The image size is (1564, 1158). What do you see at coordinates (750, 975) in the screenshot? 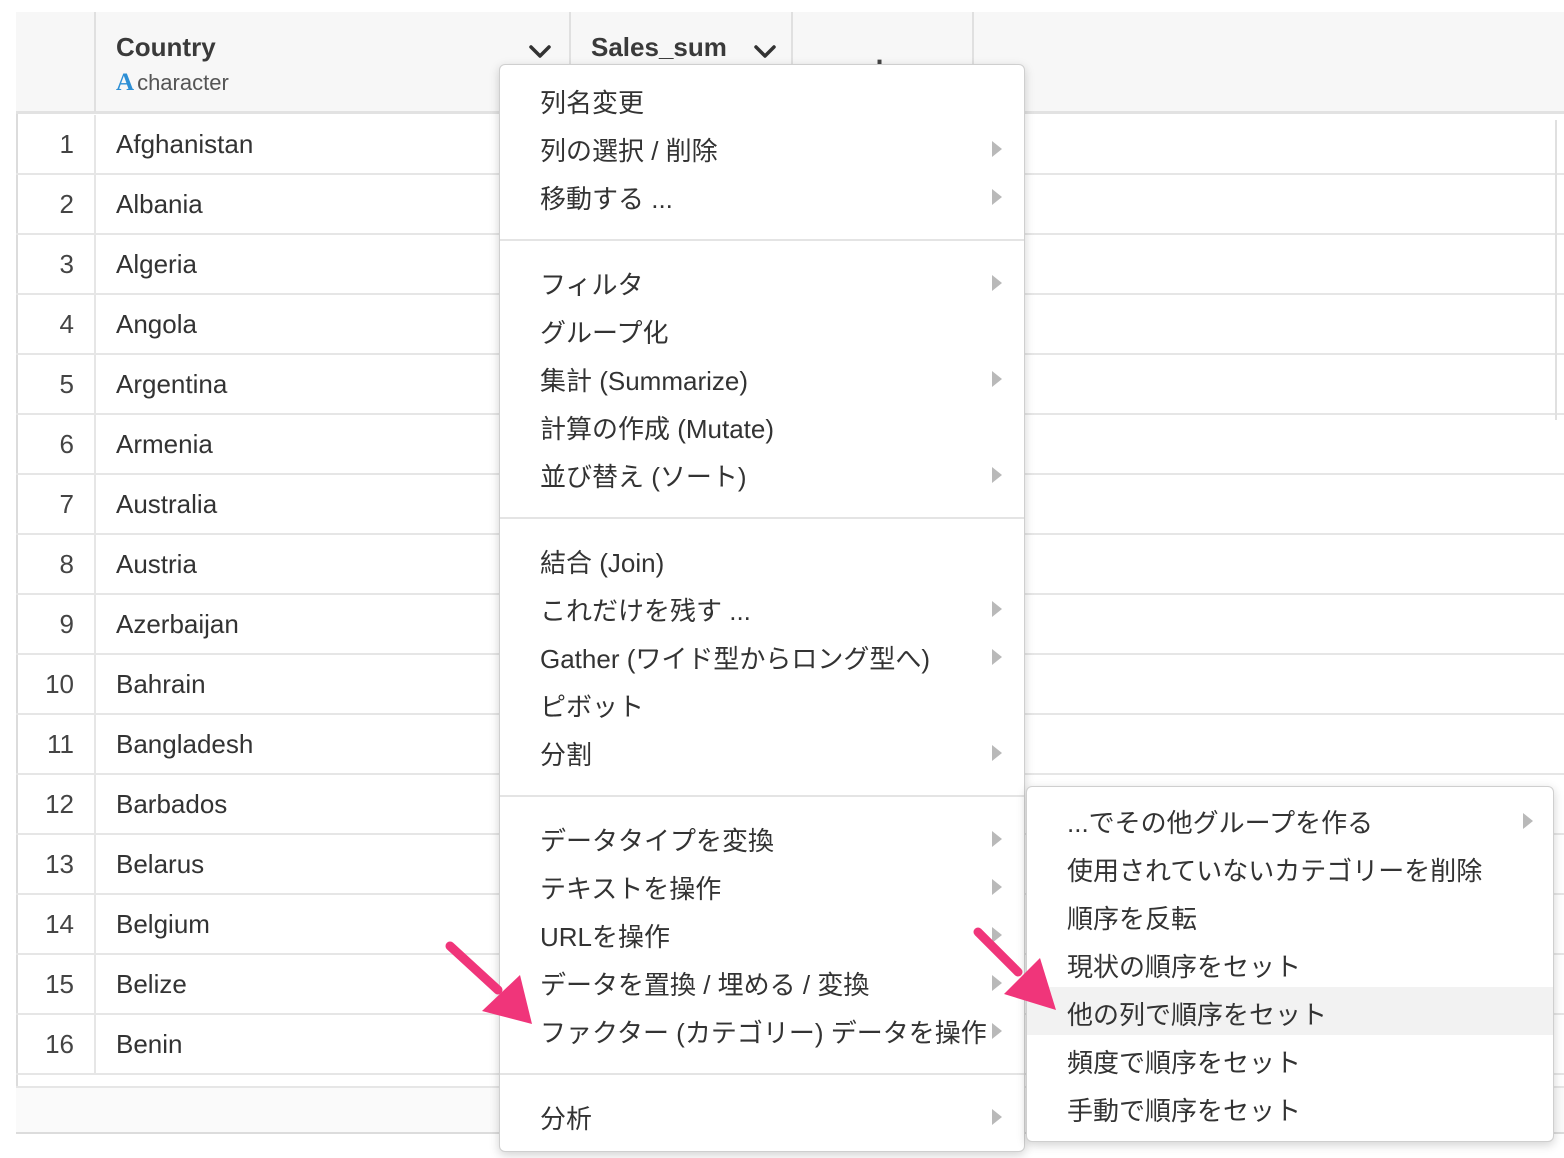
I see `annotation-arrows` at bounding box center [750, 975].